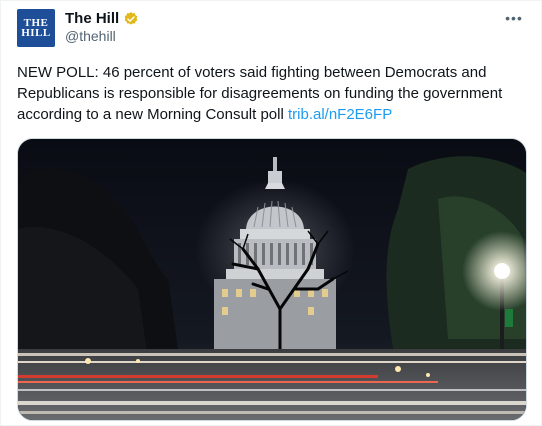  What do you see at coordinates (90, 36) in the screenshot?
I see `author-handle: @thehill` at bounding box center [90, 36].